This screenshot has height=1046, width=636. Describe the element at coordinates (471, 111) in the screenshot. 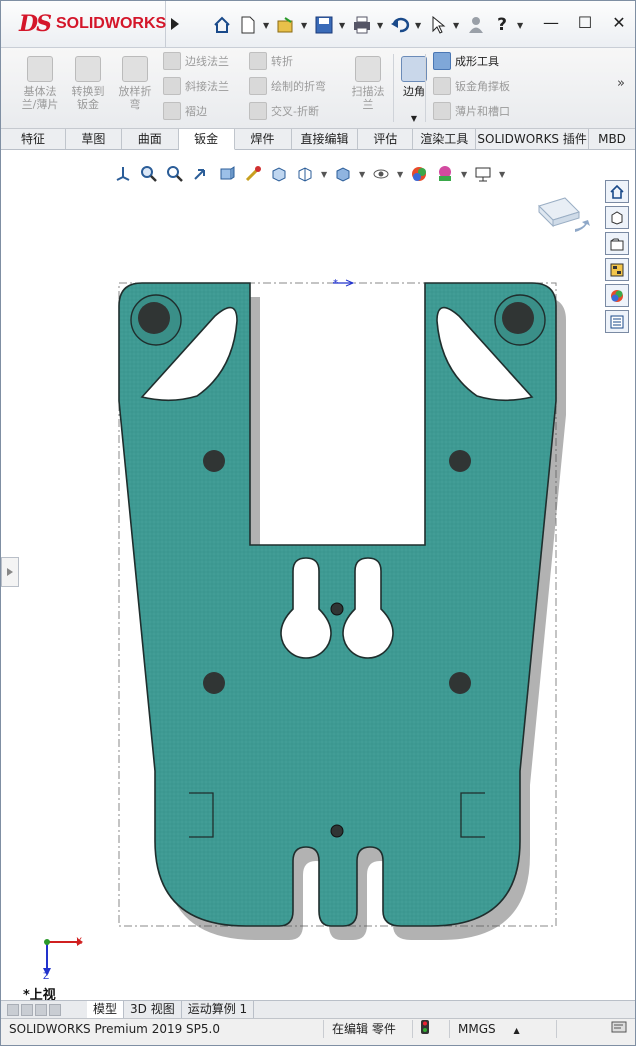

I see `tab-and-slot-button: 薄片和槽口` at that location.